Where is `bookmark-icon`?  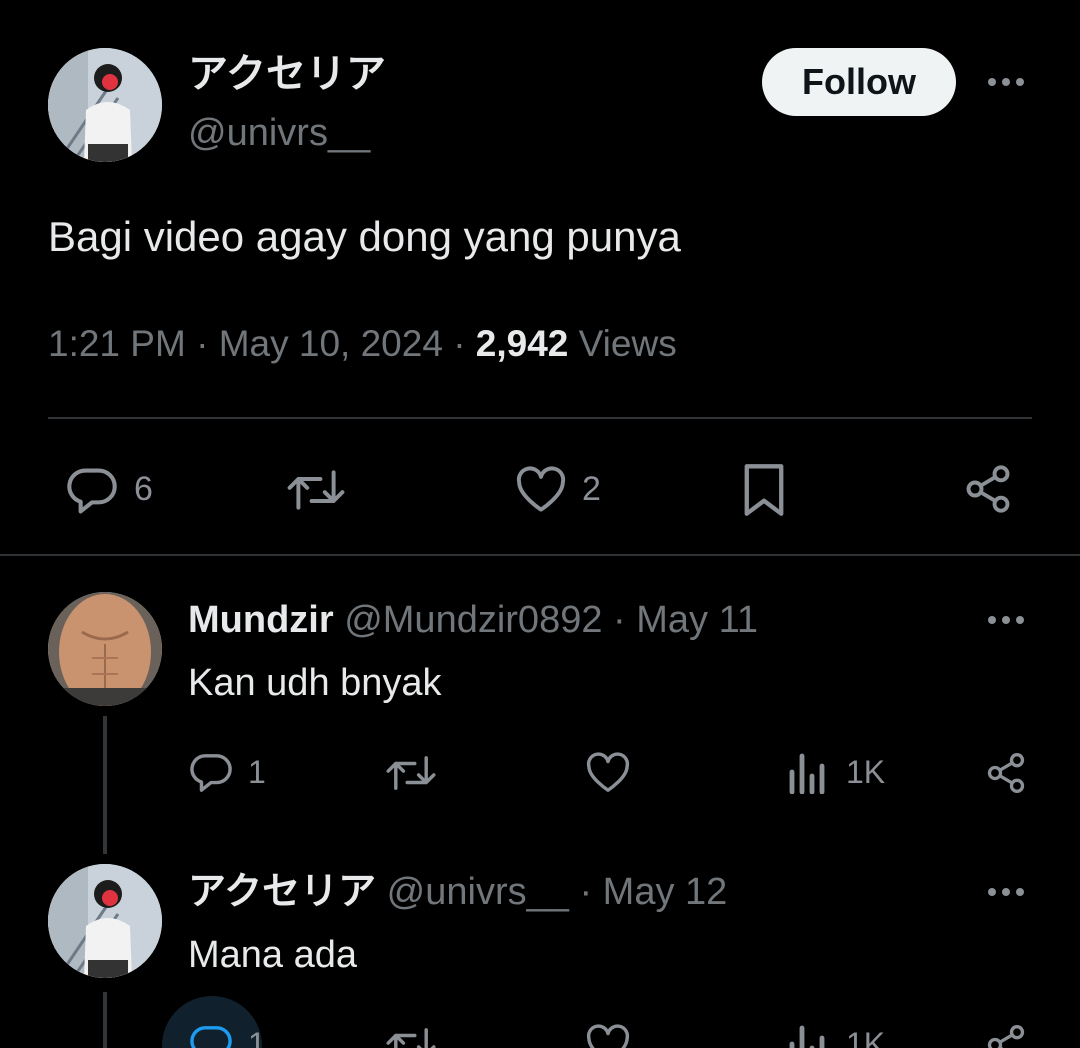
bookmark-icon is located at coordinates (764, 490).